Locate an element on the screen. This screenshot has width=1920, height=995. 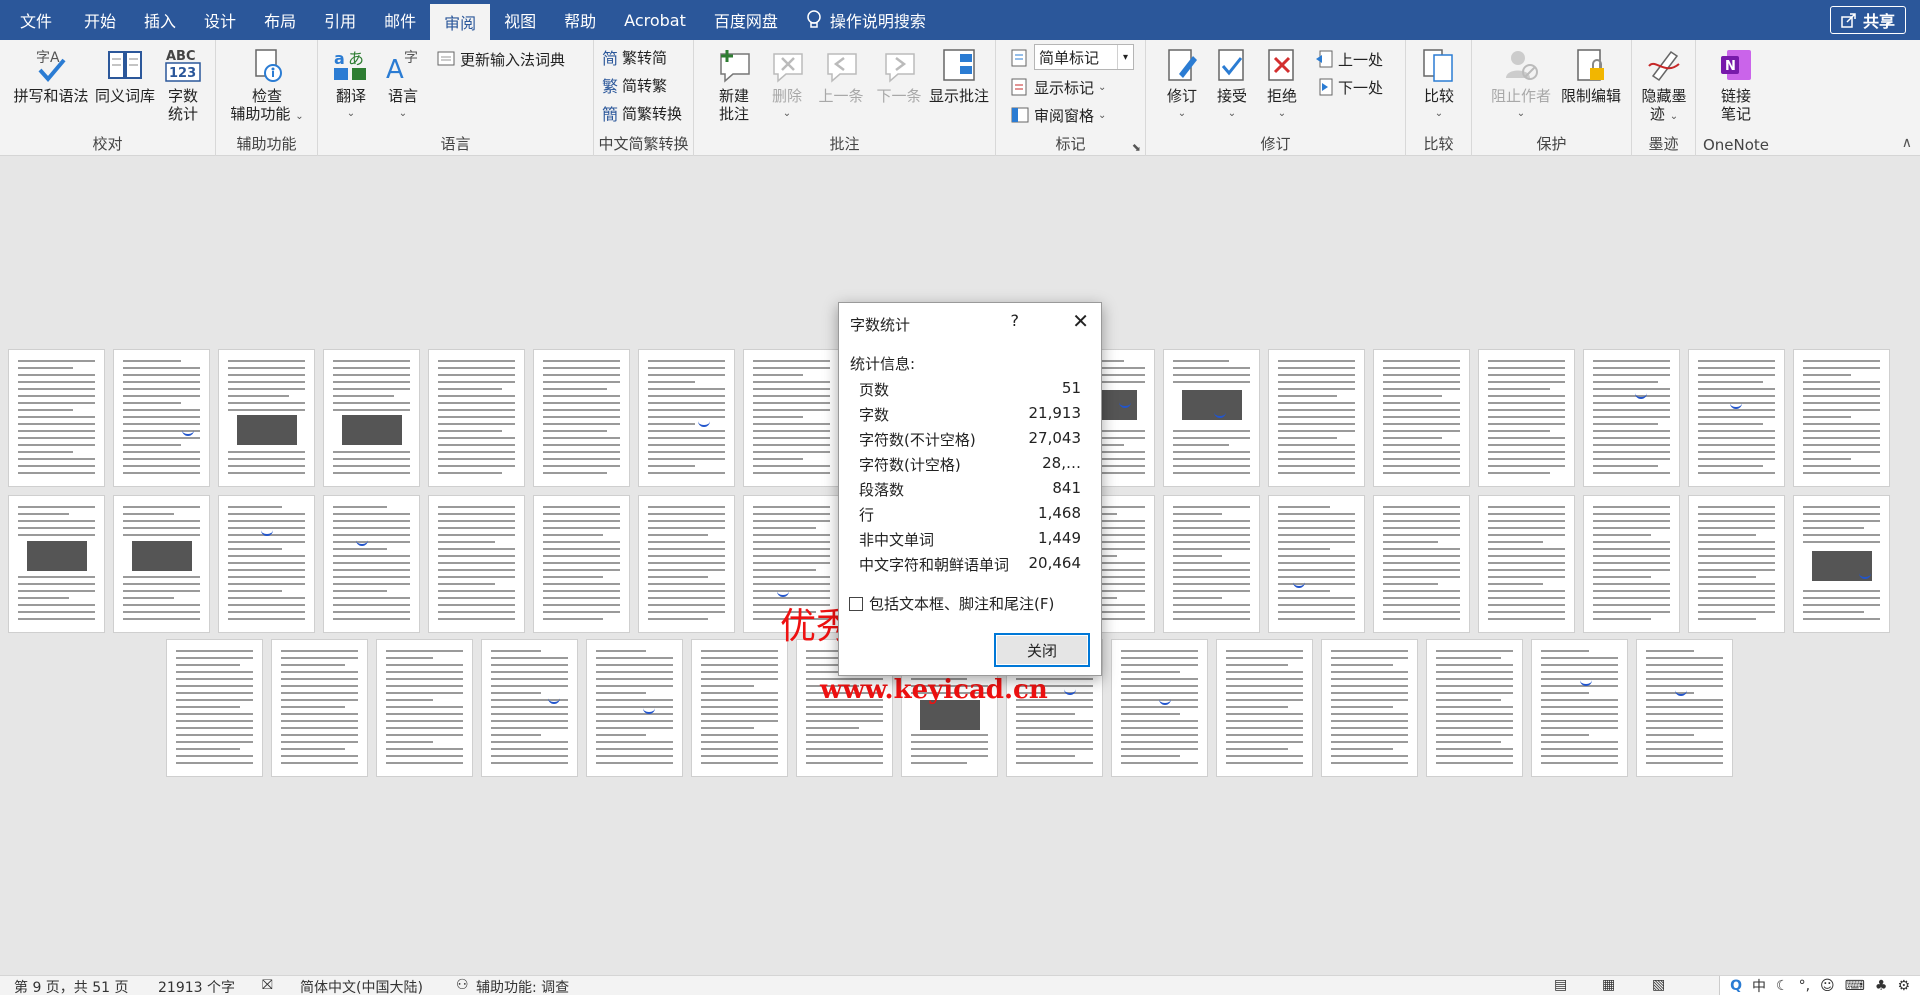
check-accessibility-button: 检查 辅助功能 ⌄ is located at coordinates (267, 86).